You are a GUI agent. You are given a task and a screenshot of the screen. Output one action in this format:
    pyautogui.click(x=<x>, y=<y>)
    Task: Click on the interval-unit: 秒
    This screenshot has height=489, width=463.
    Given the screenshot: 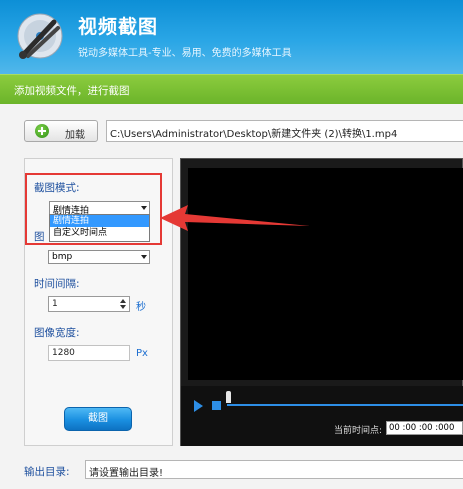 What is the action you would take?
    pyautogui.click(x=141, y=307)
    